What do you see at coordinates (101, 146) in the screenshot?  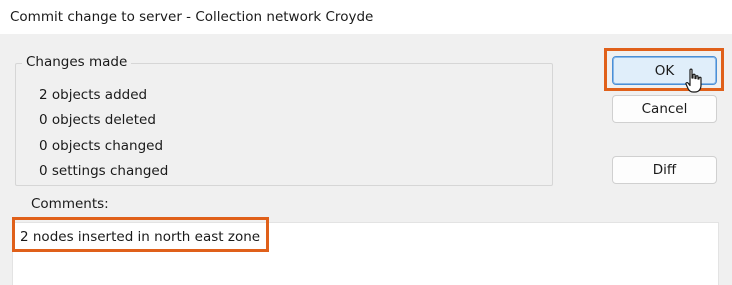 I see `objects-changed-text: 0 objects changed` at bounding box center [101, 146].